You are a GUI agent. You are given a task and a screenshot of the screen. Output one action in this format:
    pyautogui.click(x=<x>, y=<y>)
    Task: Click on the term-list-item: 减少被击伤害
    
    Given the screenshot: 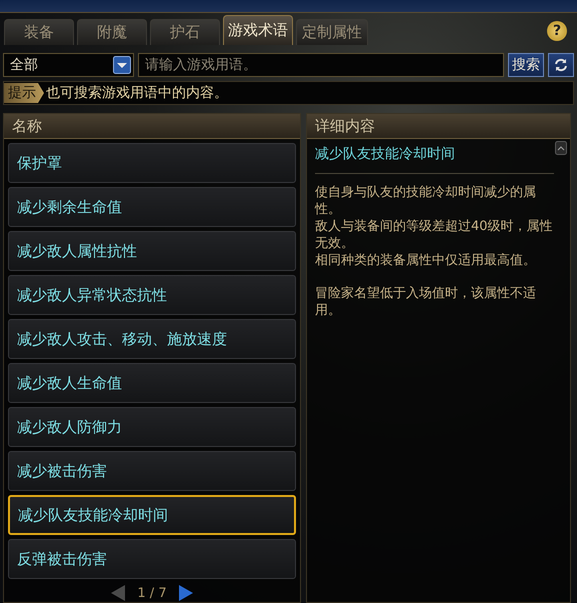 What is the action you would take?
    pyautogui.click(x=152, y=471)
    